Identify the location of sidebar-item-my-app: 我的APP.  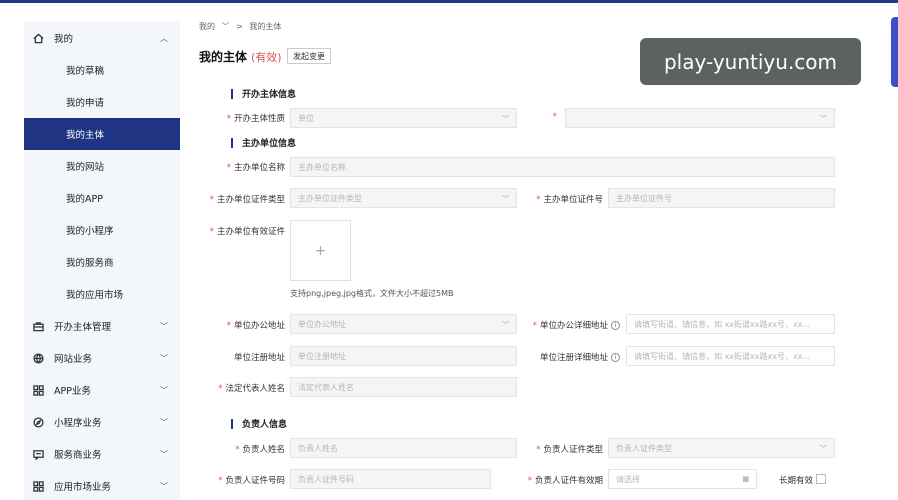
(102, 198).